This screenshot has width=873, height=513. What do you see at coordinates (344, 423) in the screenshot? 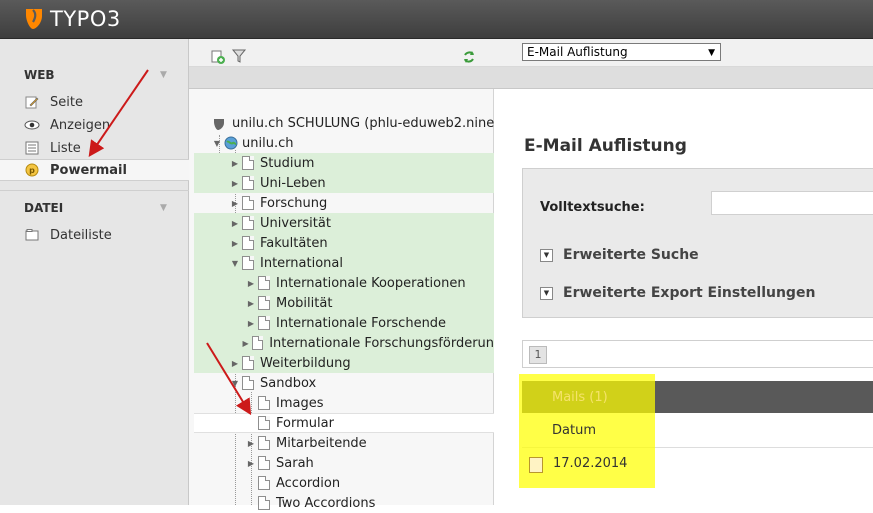
I see `tree-item-formular: Formular` at bounding box center [344, 423].